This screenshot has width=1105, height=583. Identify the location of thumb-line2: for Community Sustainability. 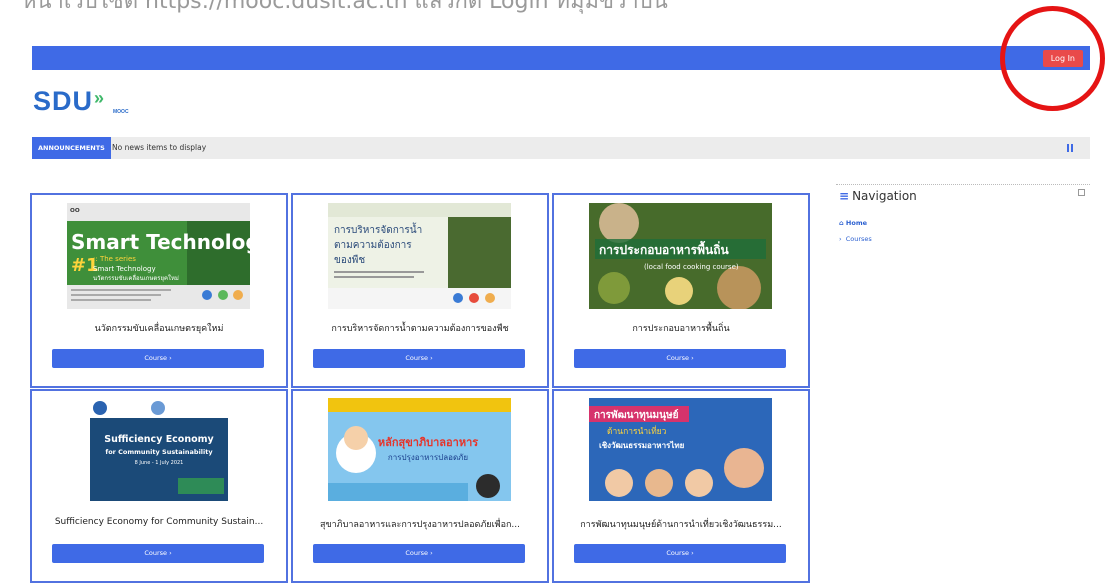
(159, 452).